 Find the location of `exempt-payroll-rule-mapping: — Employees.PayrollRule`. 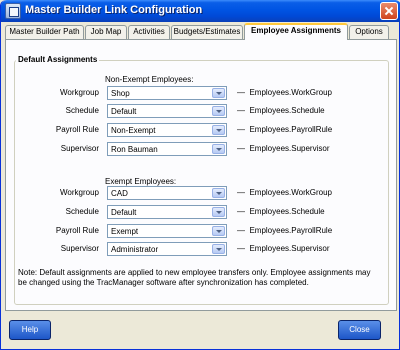

exempt-payroll-rule-mapping: — Employees.PayrollRule is located at coordinates (285, 230).